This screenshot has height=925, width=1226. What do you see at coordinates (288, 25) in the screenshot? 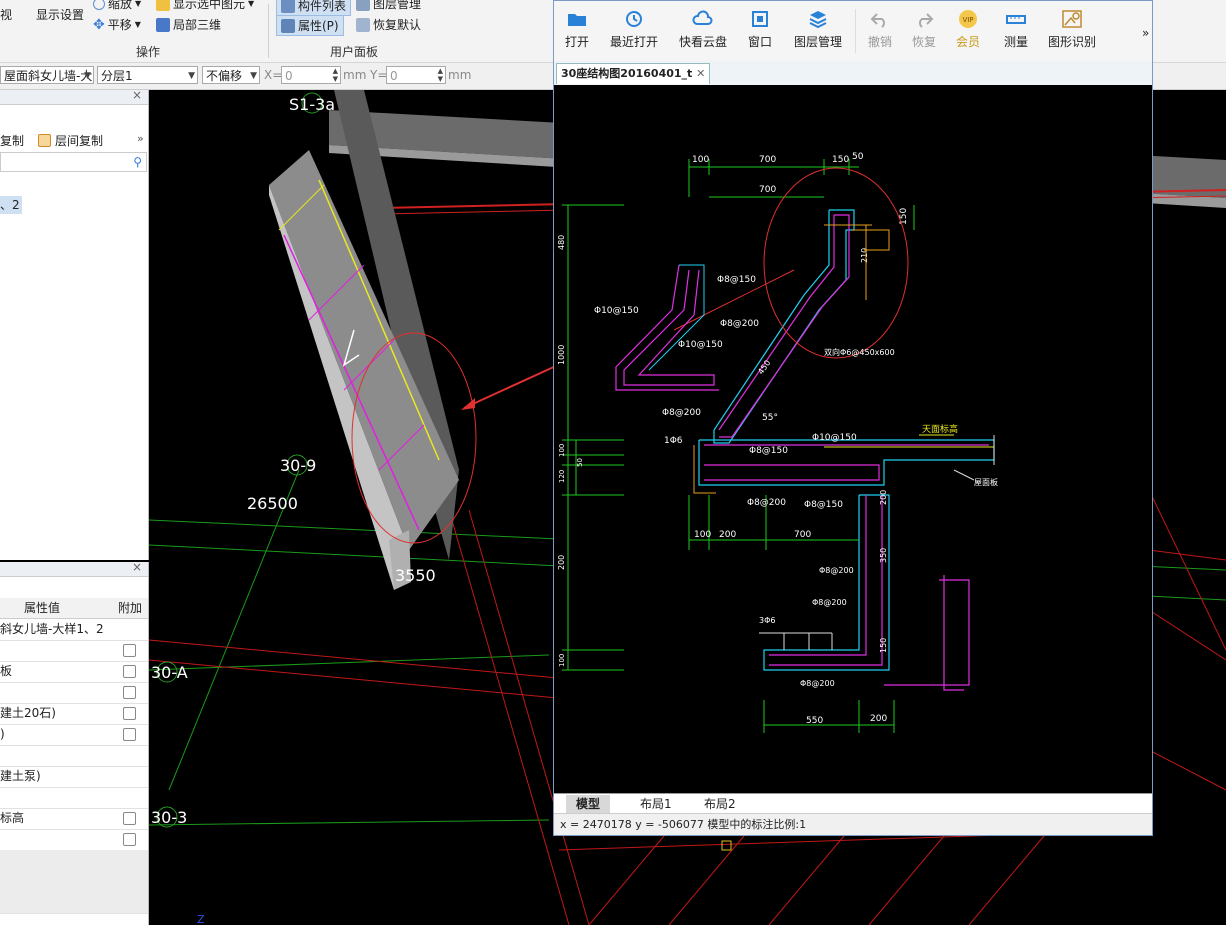
I see `properties-icon` at bounding box center [288, 25].